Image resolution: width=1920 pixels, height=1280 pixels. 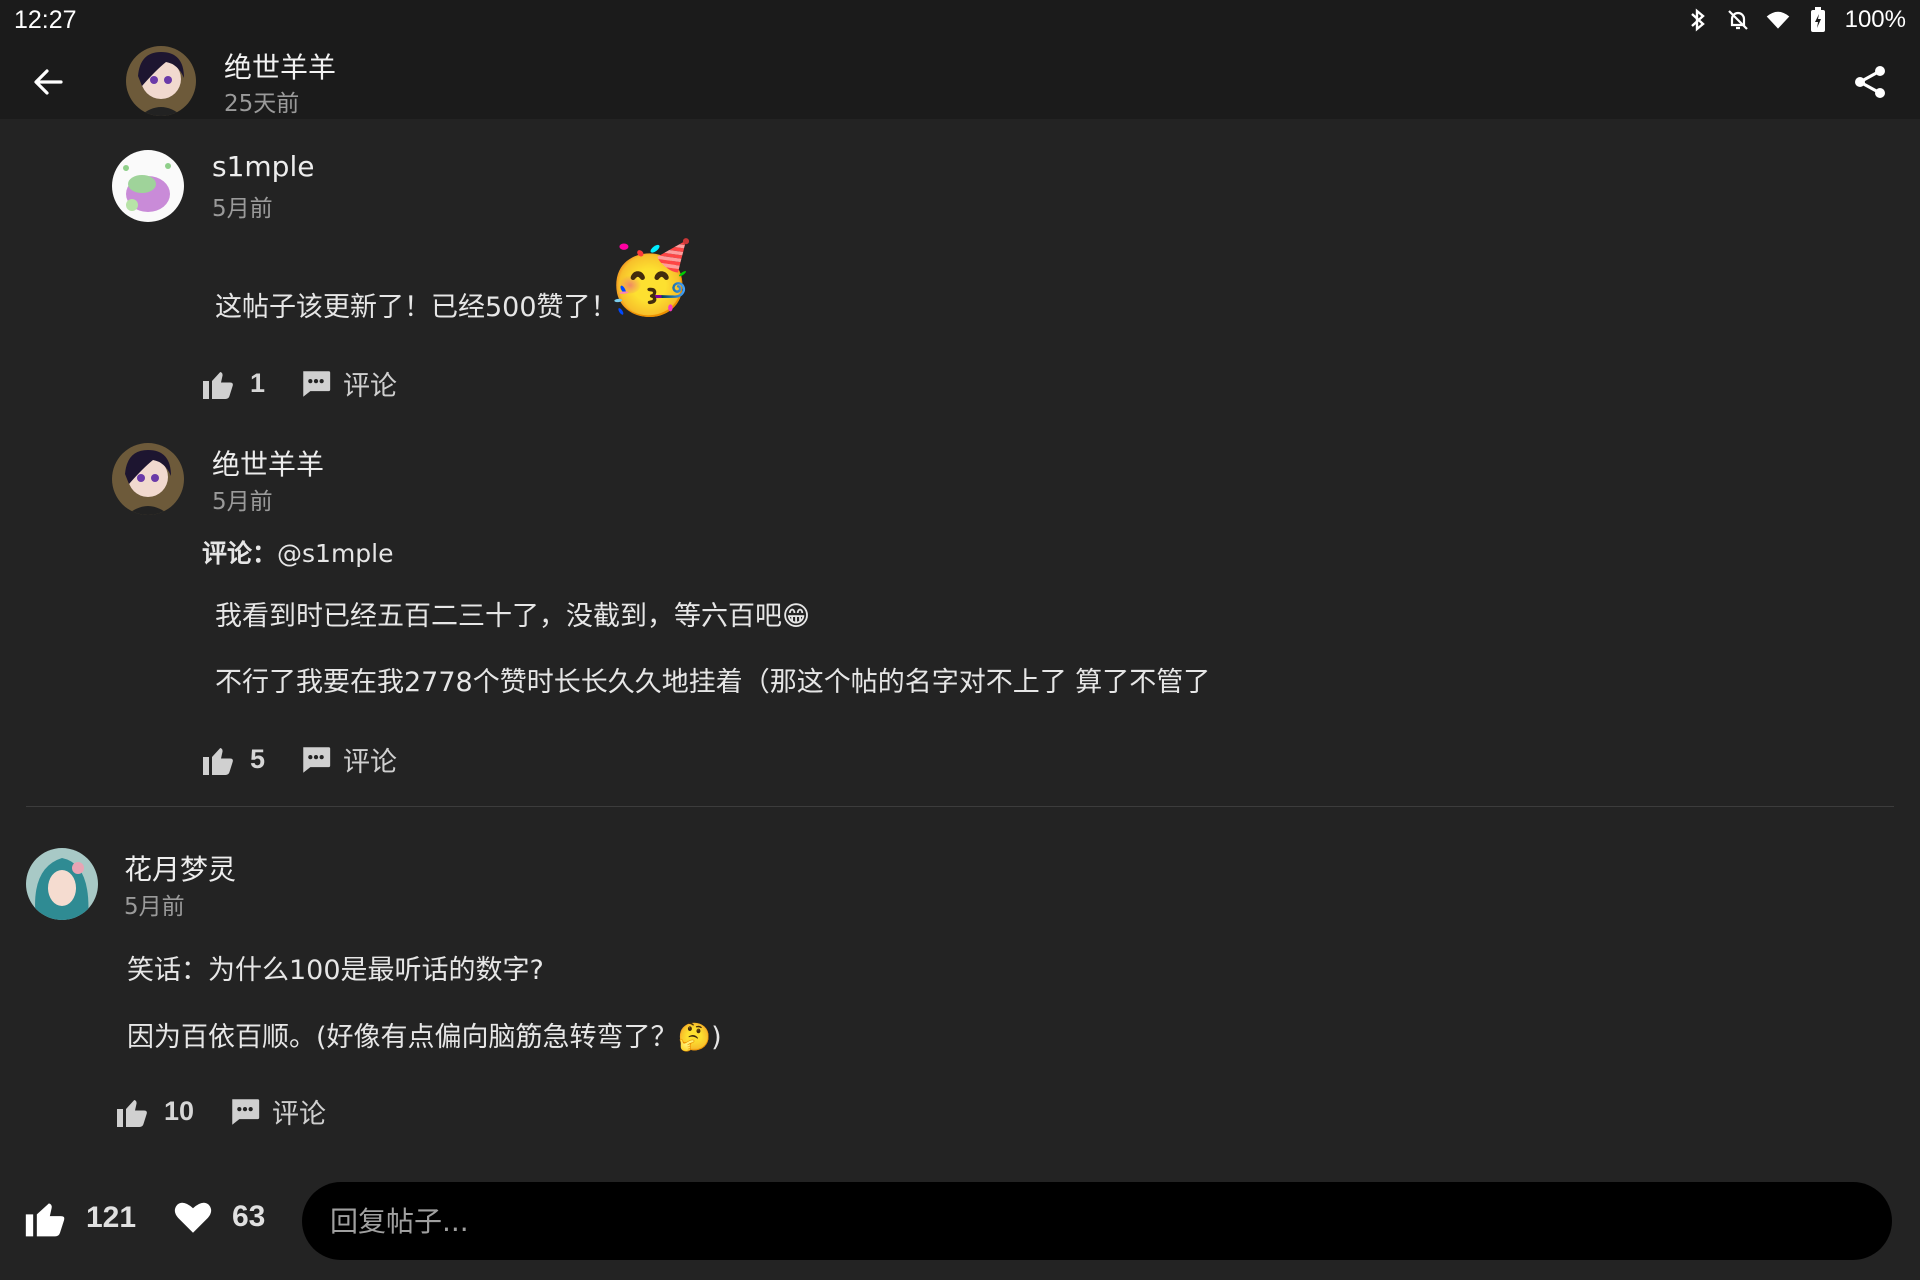 What do you see at coordinates (298, 759) in the screenshot?
I see `comment-actions: 5 评论` at bounding box center [298, 759].